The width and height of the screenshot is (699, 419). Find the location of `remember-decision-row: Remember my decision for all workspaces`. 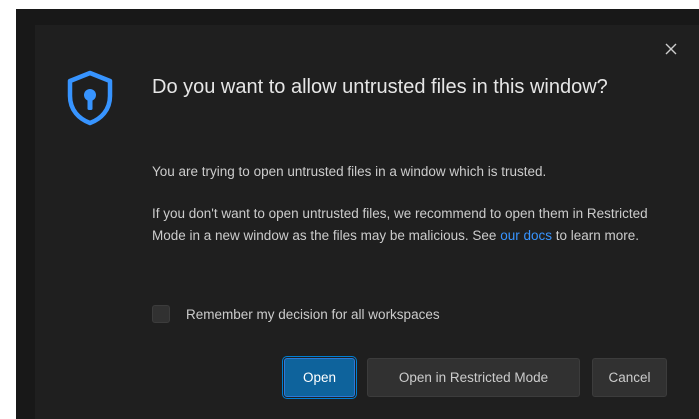

remember-decision-row: Remember my decision for all workspaces is located at coordinates (296, 314).